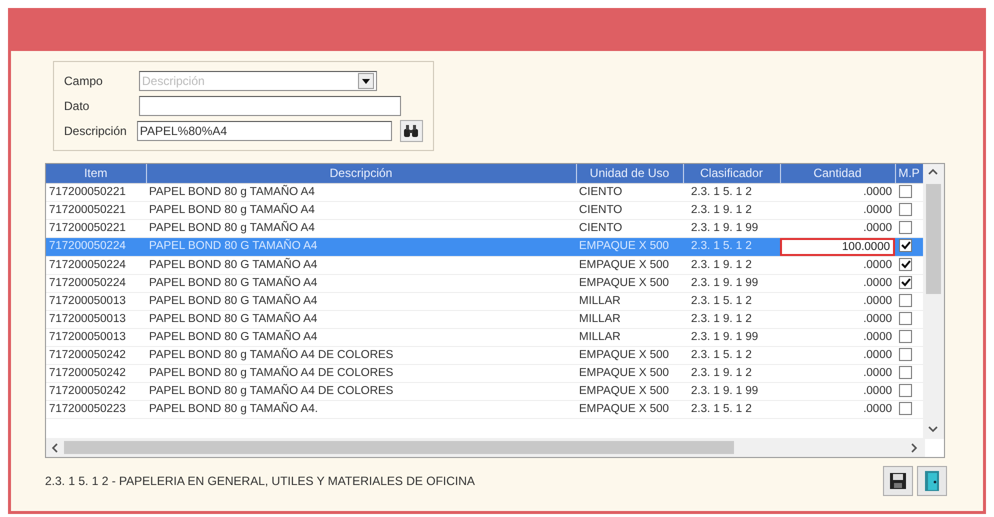  Describe the element at coordinates (270, 106) in the screenshot. I see `input-field` at that location.